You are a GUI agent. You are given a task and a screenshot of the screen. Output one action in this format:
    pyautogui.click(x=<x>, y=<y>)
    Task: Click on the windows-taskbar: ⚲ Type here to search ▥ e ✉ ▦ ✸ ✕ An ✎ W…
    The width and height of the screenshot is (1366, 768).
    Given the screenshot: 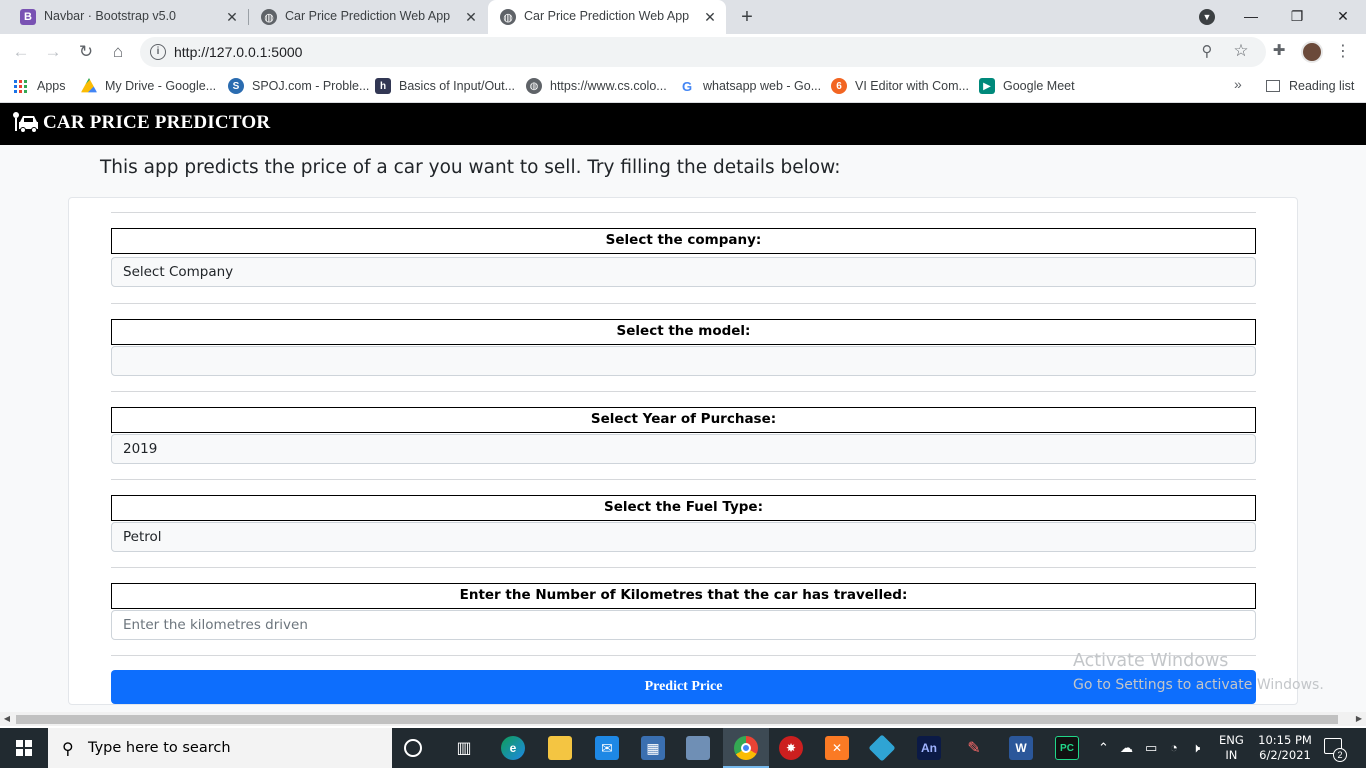 What is the action you would take?
    pyautogui.click(x=683, y=748)
    